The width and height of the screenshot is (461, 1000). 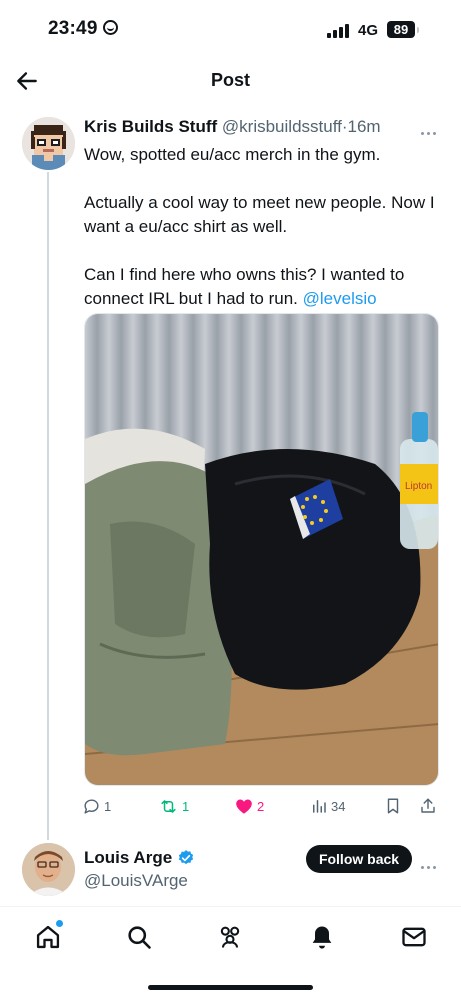 I want to click on messages-icon, so click(x=414, y=937).